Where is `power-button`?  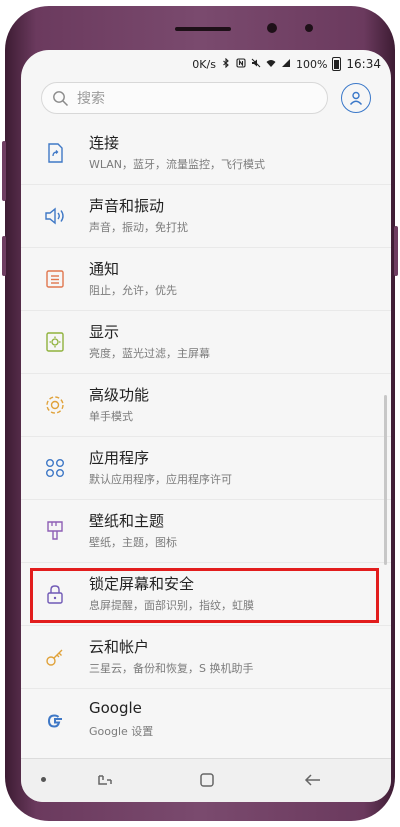 power-button is located at coordinates (396, 251).